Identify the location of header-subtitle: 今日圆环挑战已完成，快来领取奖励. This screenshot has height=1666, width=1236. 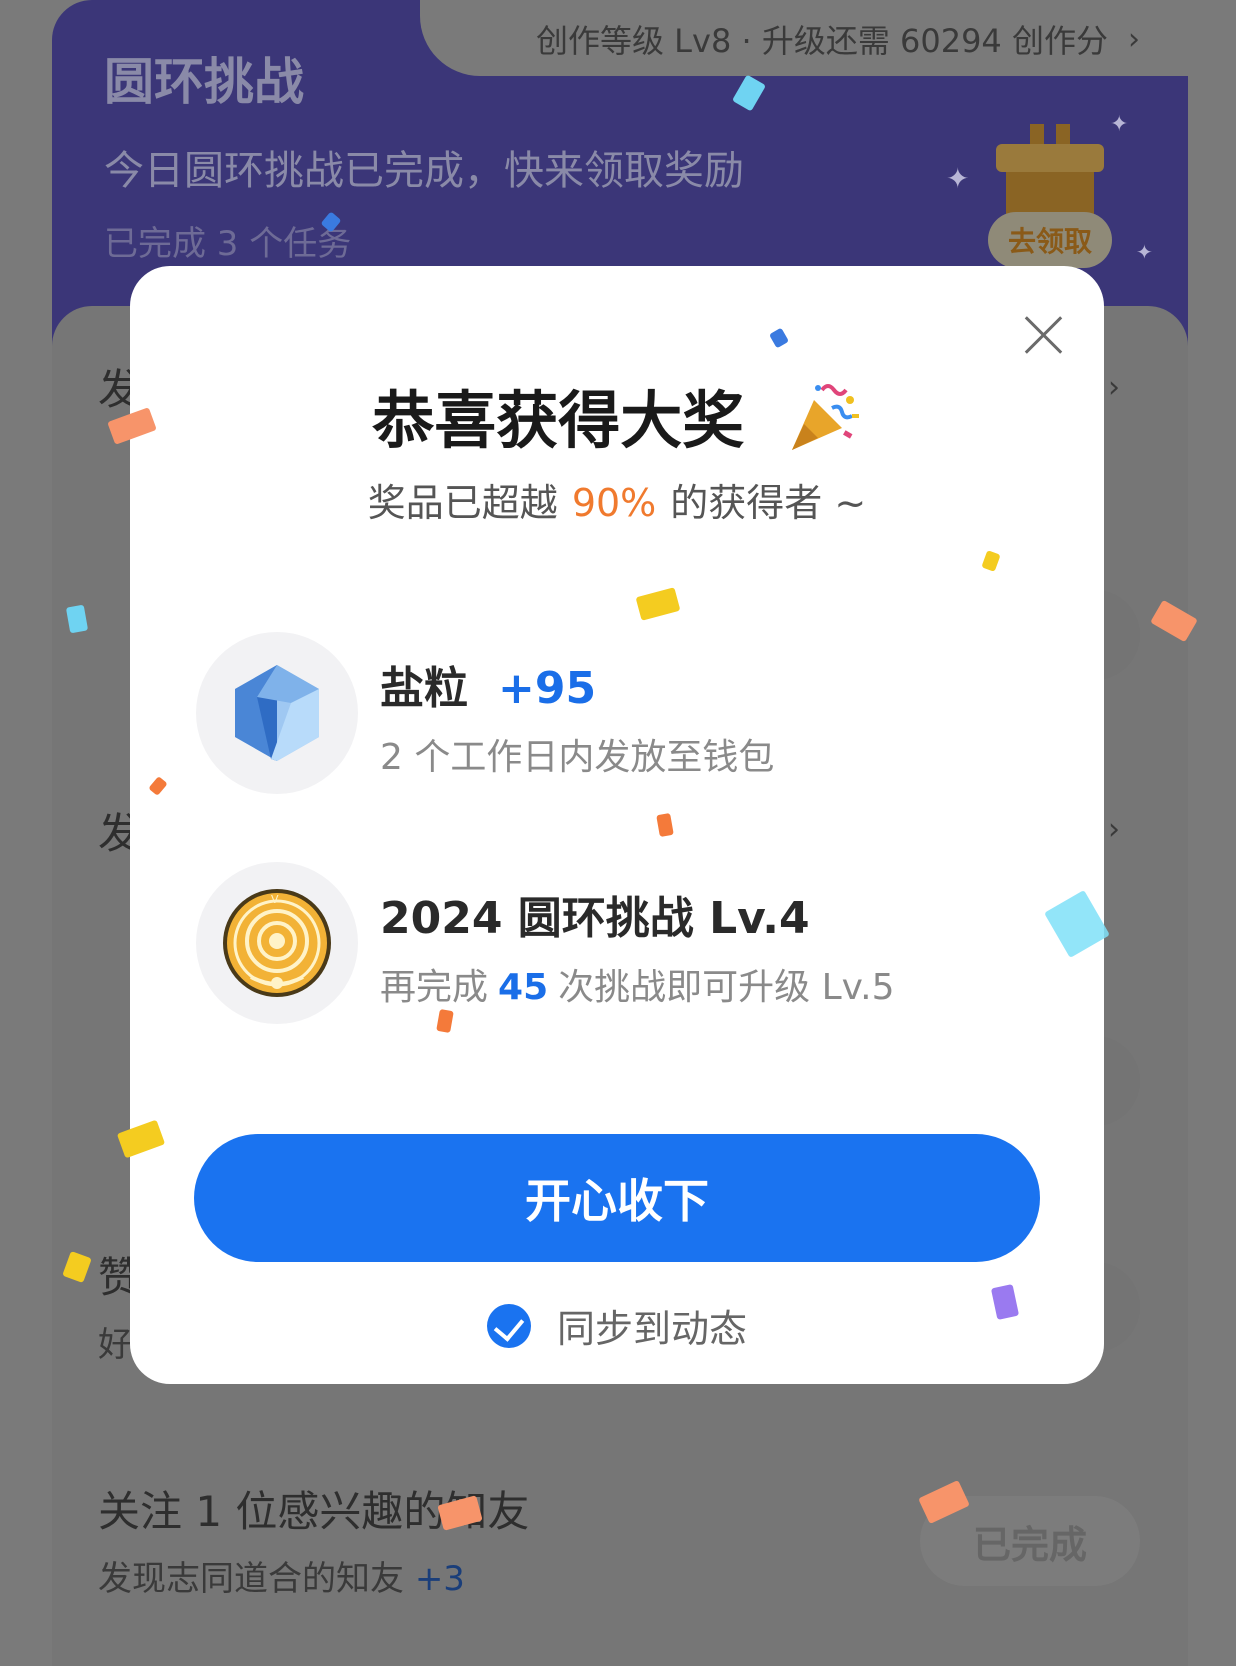
(424, 171).